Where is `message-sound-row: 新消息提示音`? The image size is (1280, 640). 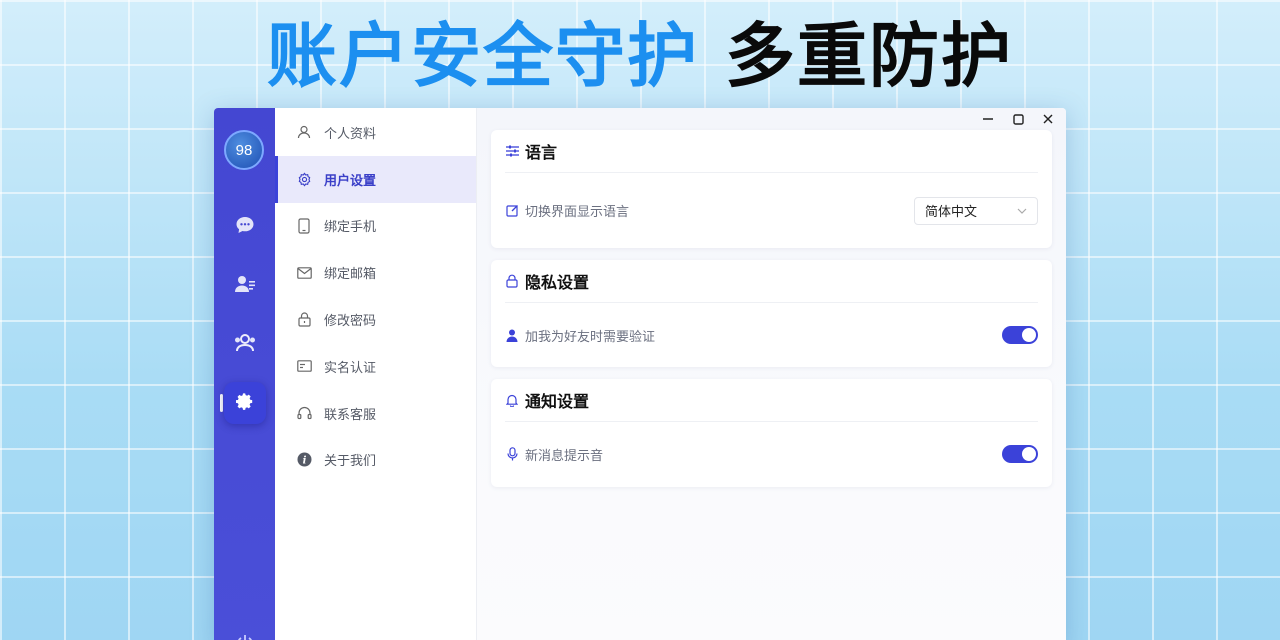 message-sound-row: 新消息提示音 is located at coordinates (771, 454).